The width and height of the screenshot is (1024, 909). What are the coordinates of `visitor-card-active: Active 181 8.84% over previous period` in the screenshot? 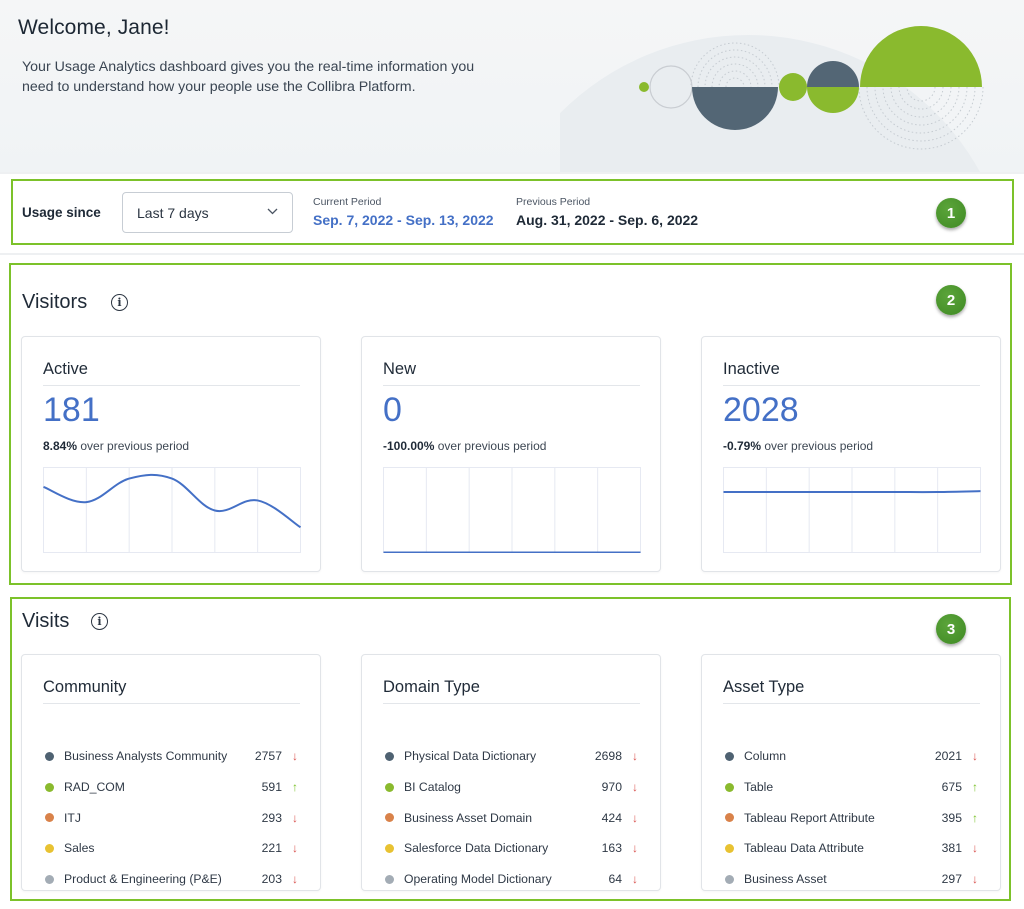 It's located at (171, 454).